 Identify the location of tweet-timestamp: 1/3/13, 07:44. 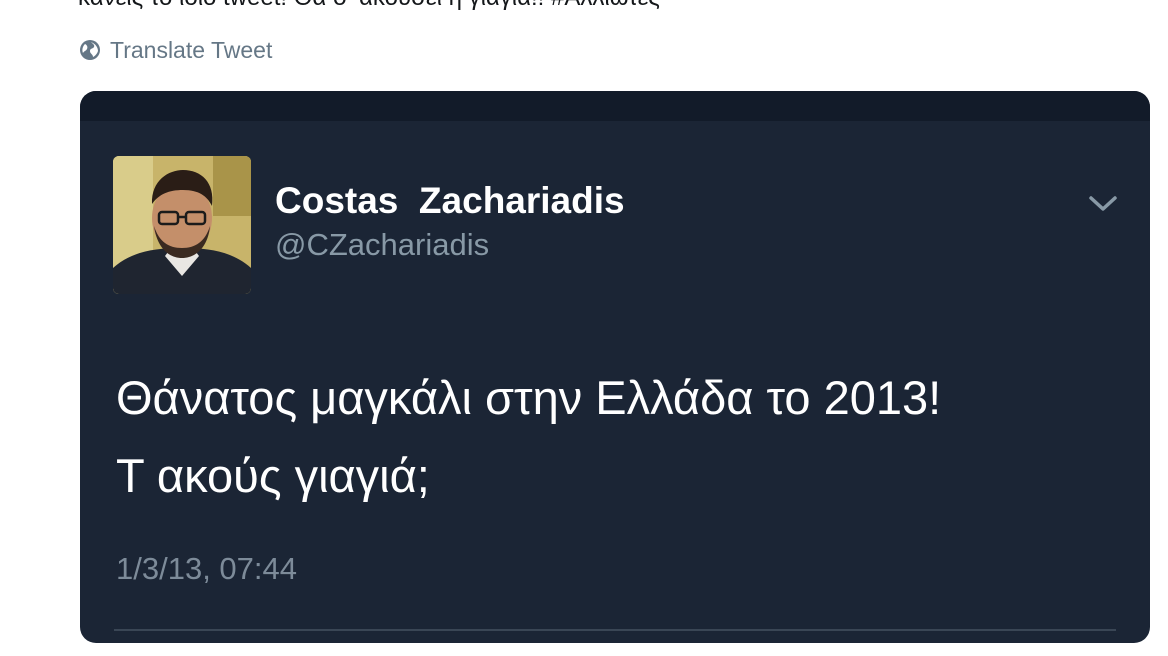
(206, 569).